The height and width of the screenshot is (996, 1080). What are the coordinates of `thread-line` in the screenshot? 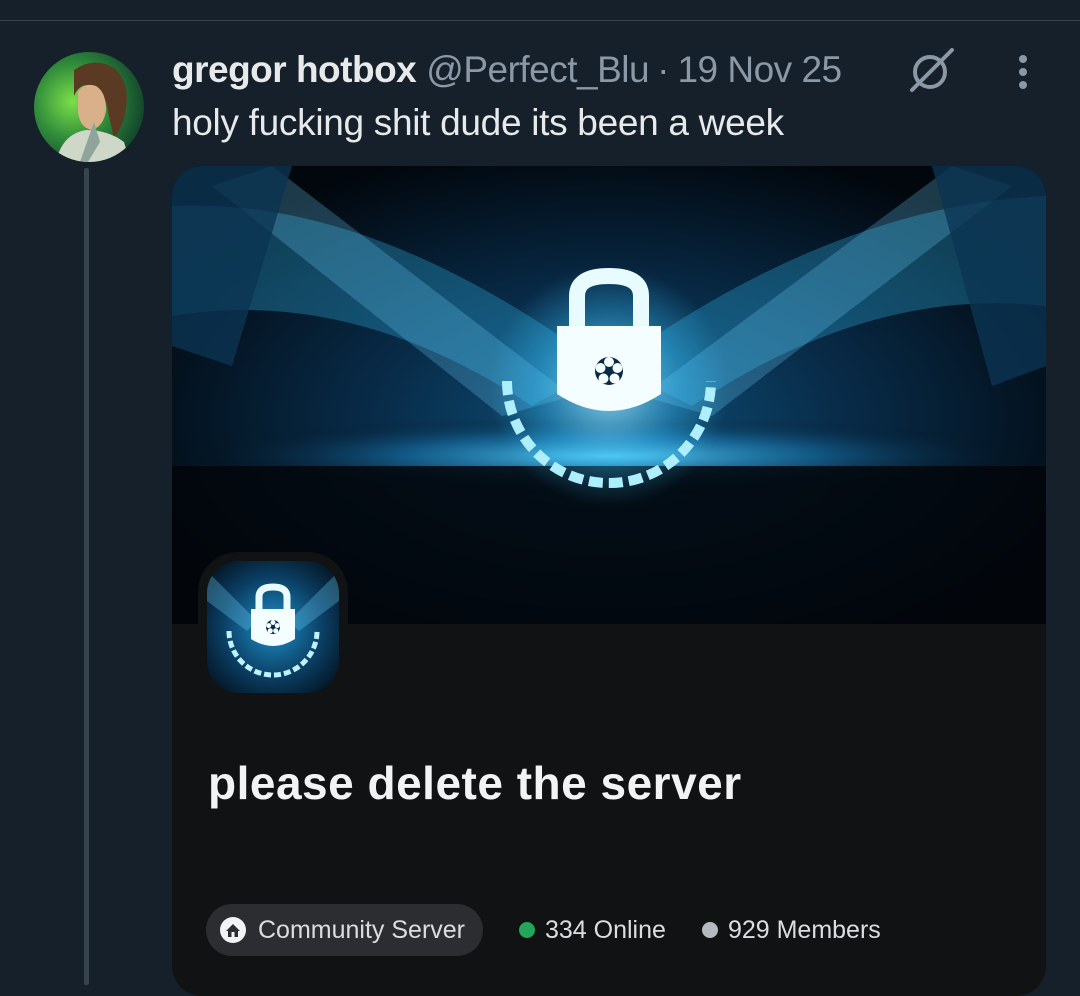 It's located at (86, 576).